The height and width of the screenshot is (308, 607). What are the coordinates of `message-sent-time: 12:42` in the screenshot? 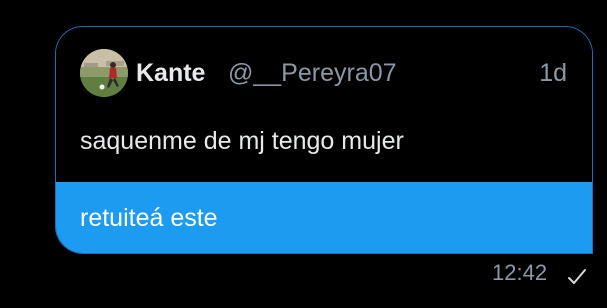 It's located at (520, 272).